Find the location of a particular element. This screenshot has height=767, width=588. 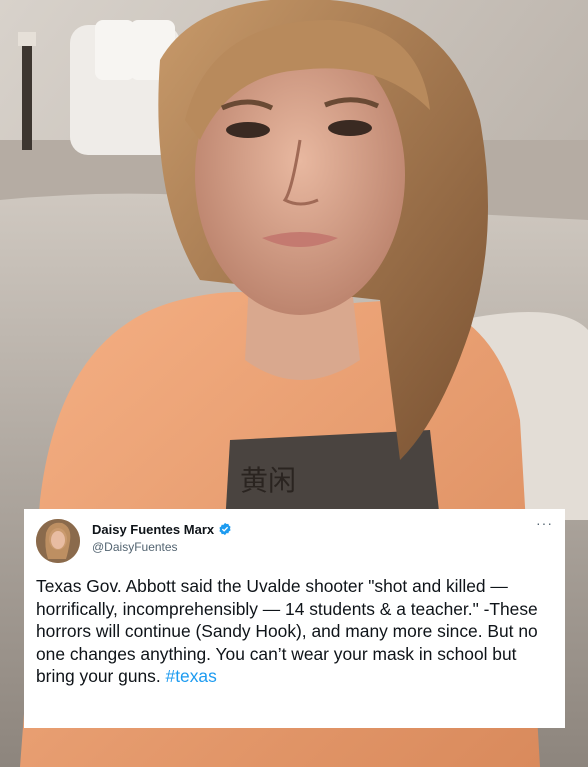

avatar is located at coordinates (58, 541).